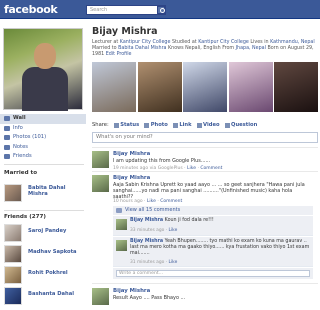  I want to click on profile-picture-body, so click(45, 89).